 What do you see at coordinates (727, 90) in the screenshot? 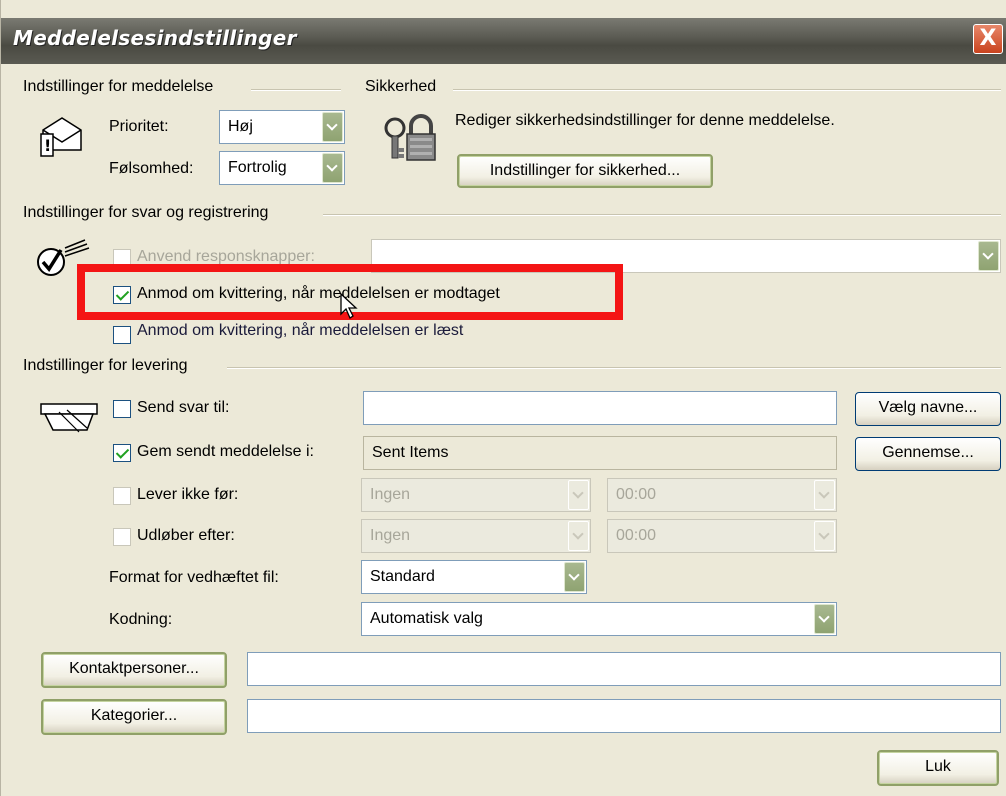
I see `security-divider` at bounding box center [727, 90].